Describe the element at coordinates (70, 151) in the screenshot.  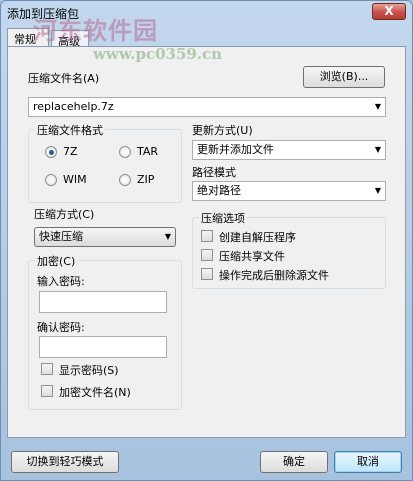
I see `radio-7z-label: 7Z` at that location.